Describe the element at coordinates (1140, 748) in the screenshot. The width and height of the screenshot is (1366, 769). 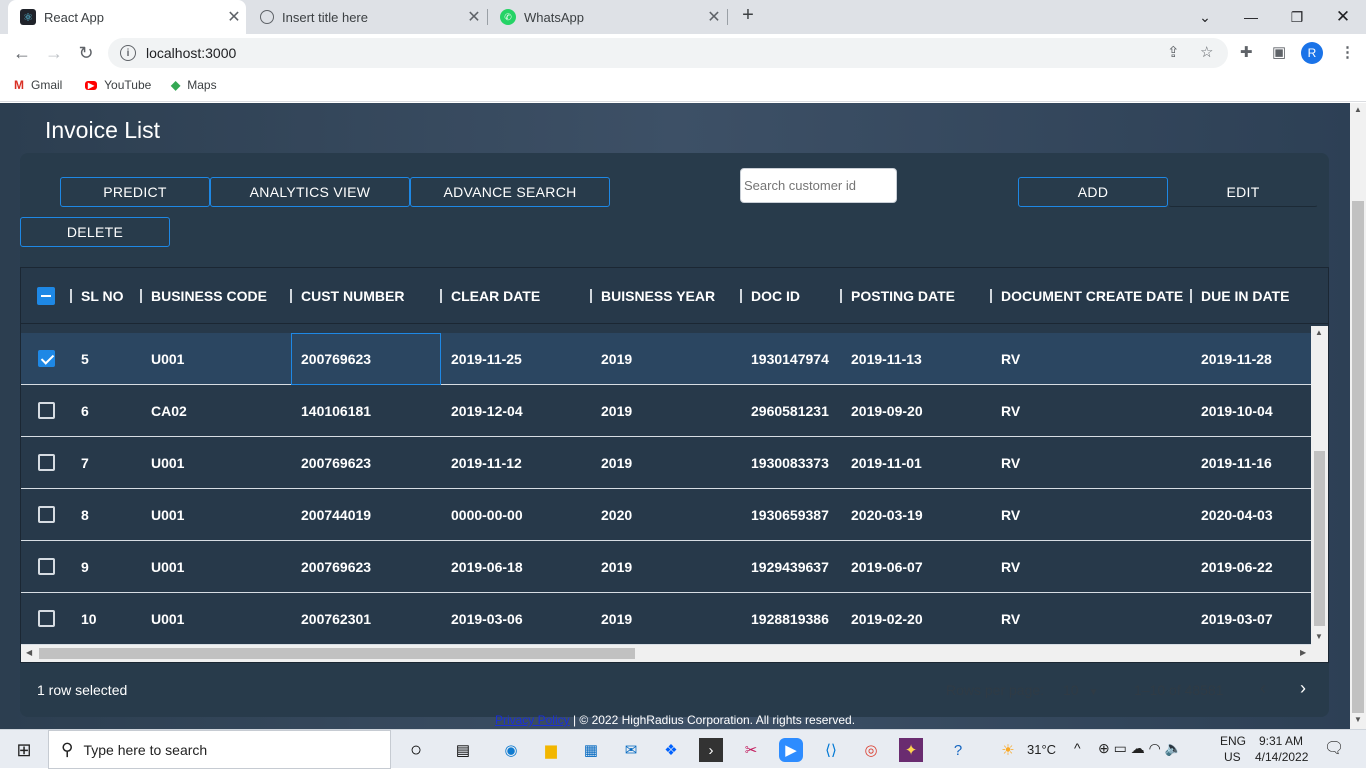
I see `tray-icons: ⊕ ▭ ☁ ◠ 🔈` at that location.